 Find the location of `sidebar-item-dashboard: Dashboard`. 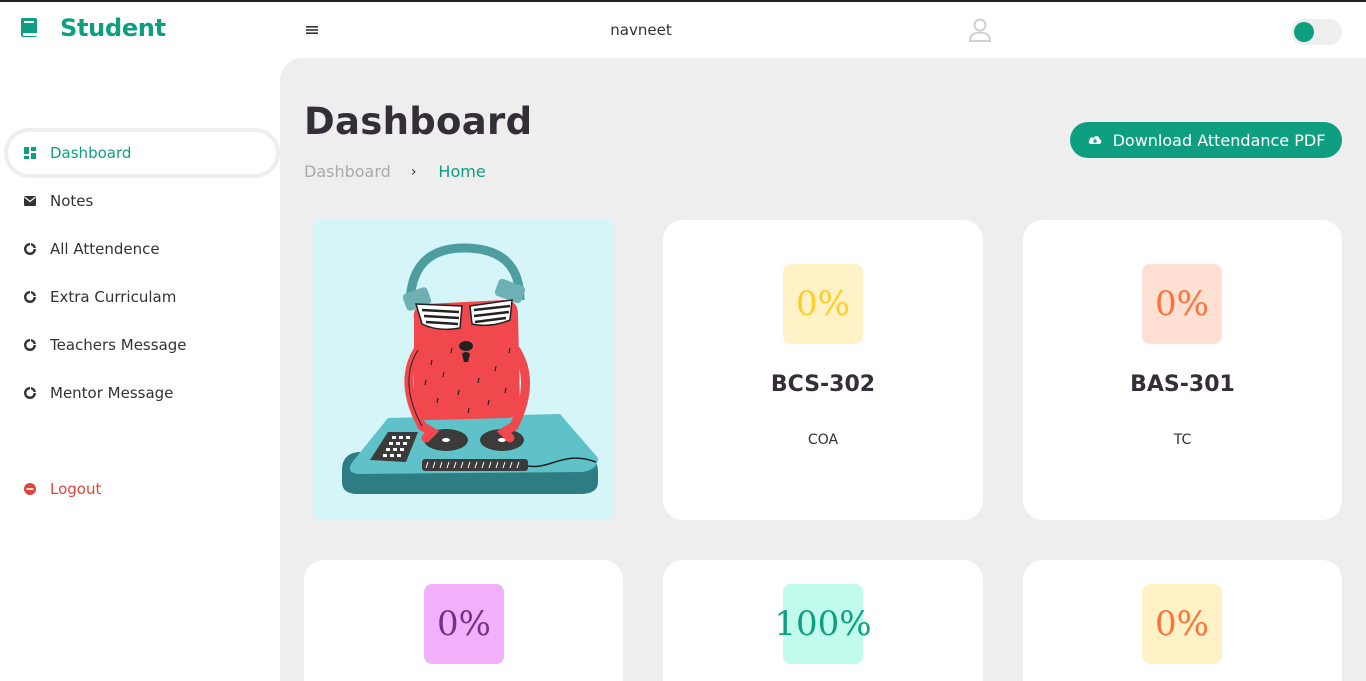

sidebar-item-dashboard: Dashboard is located at coordinates (142, 153).